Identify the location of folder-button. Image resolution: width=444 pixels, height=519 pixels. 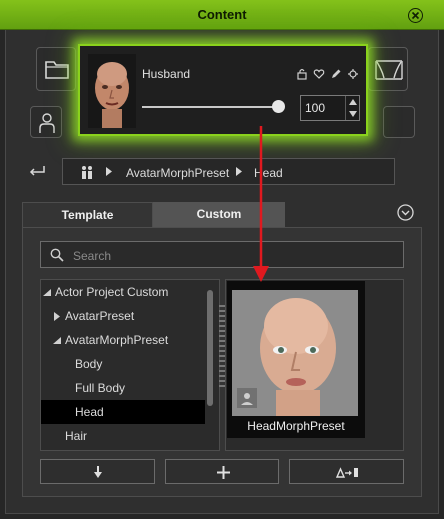
(56, 69).